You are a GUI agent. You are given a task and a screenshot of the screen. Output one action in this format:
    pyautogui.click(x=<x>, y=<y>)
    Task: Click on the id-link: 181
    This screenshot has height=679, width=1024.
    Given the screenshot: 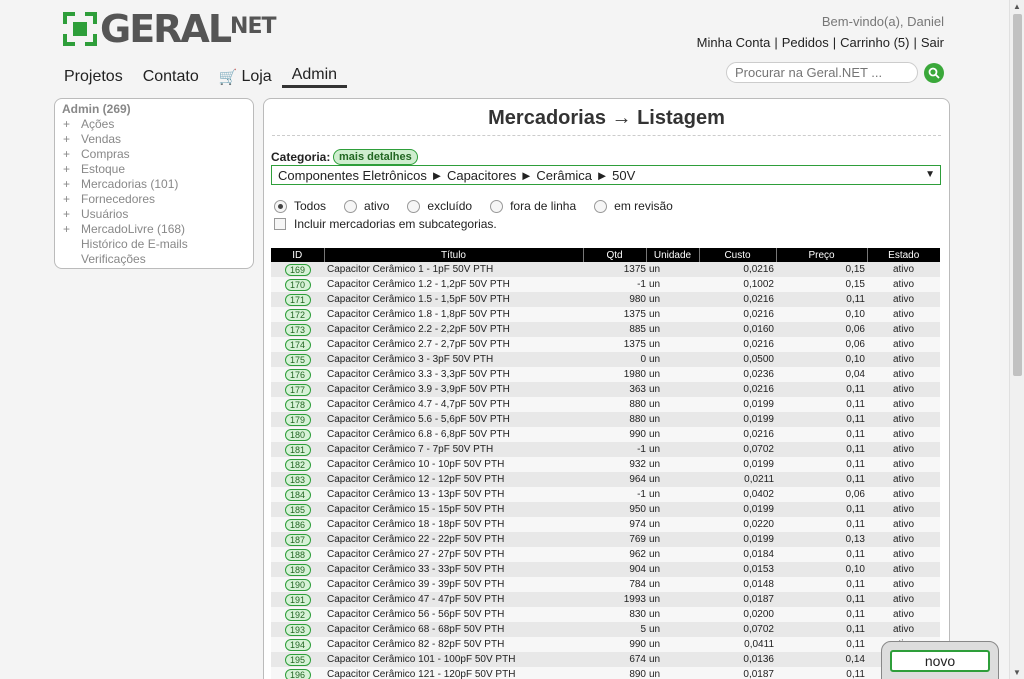 What is the action you would take?
    pyautogui.click(x=297, y=449)
    